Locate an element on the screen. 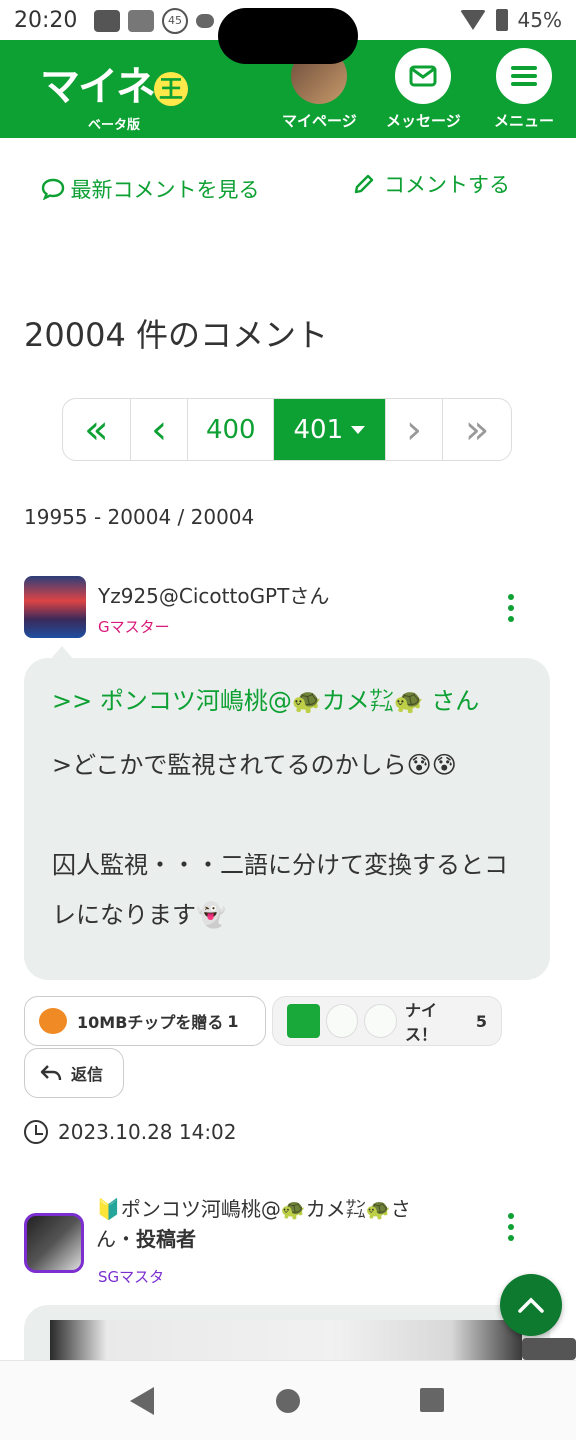 The width and height of the screenshot is (576, 1440). camera-notch is located at coordinates (288, 36).